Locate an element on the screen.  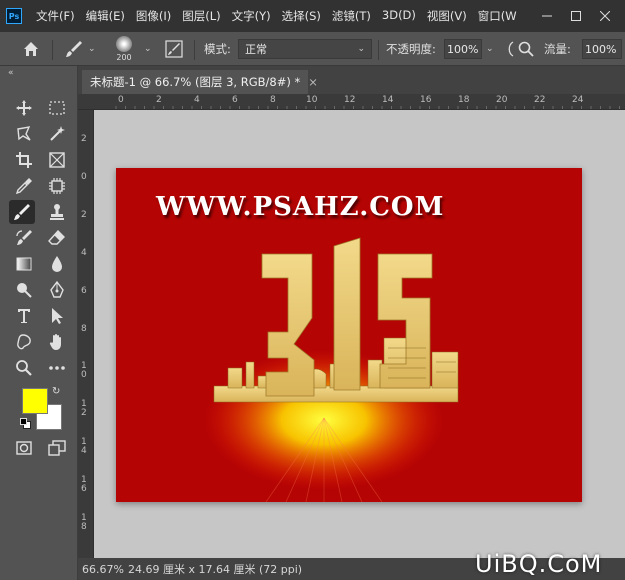
ruler-label: 1 6 is located at coordinates (84, 484).